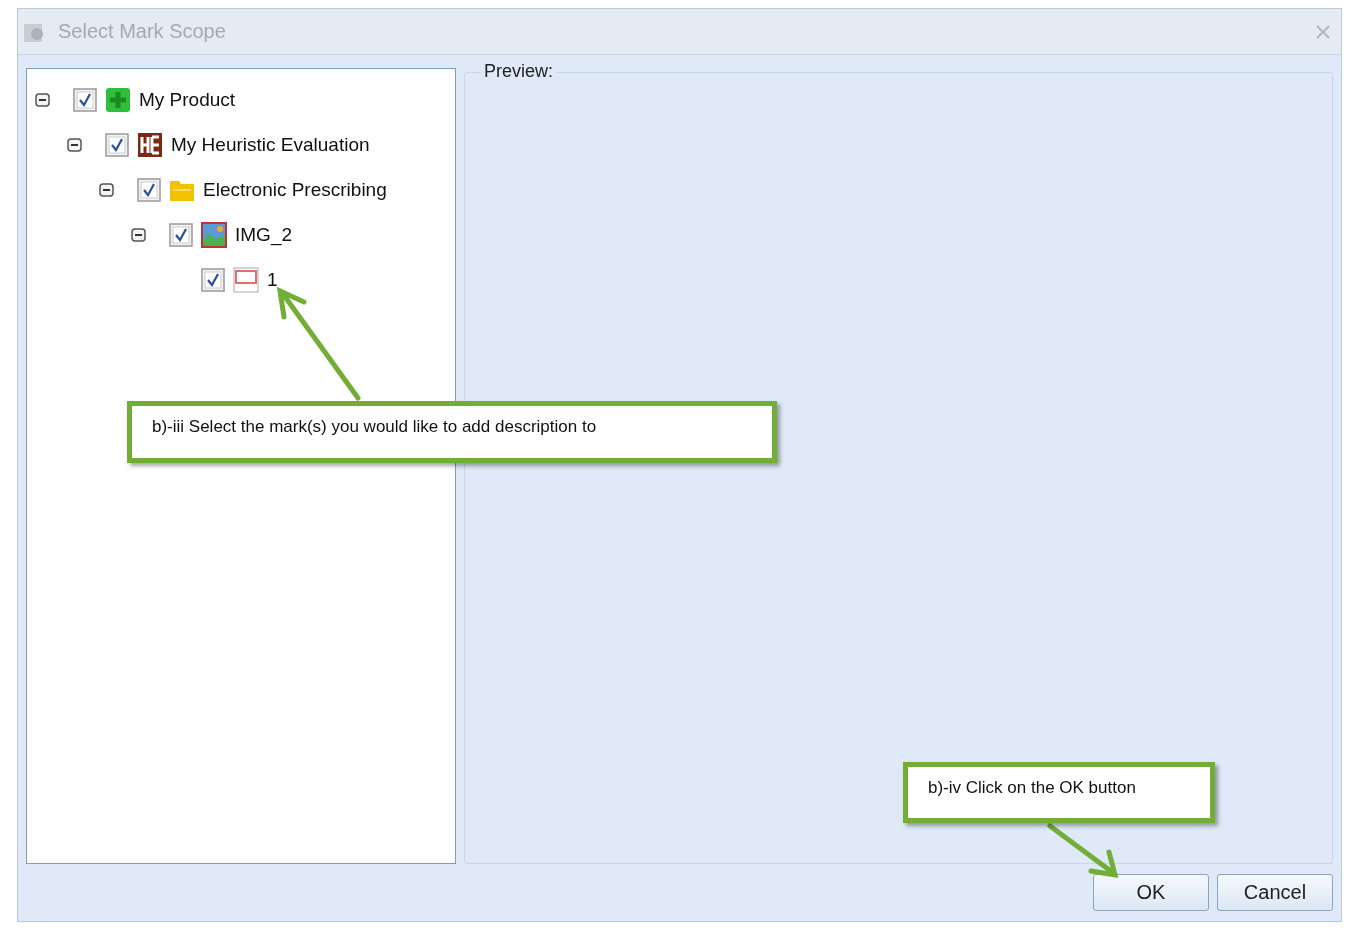 The height and width of the screenshot is (928, 1350). What do you see at coordinates (295, 189) in the screenshot?
I see `tree-item-label: Electronic Prescribing` at bounding box center [295, 189].